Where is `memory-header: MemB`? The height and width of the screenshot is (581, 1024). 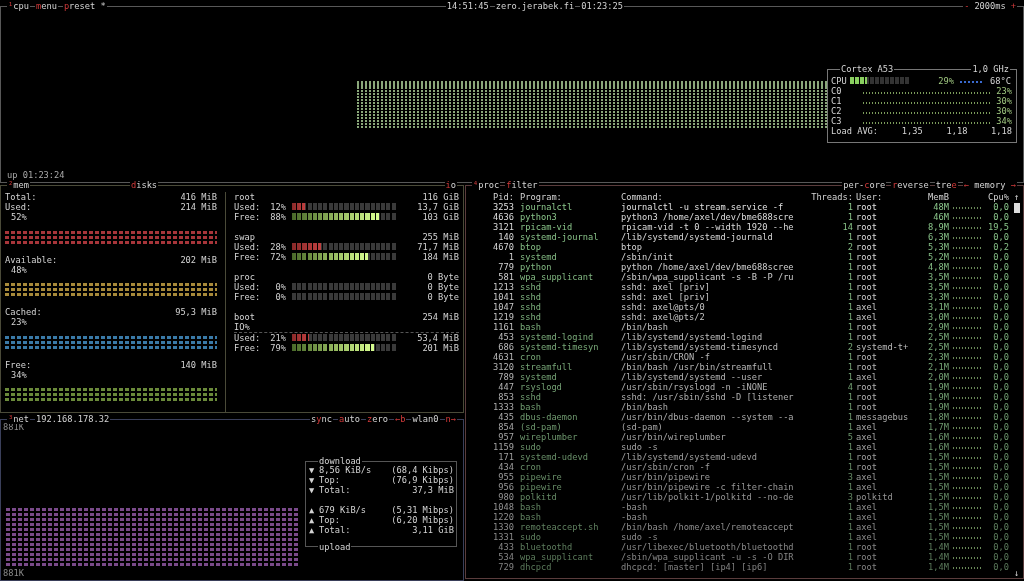
memory-header: MemB is located at coordinates (932, 197).